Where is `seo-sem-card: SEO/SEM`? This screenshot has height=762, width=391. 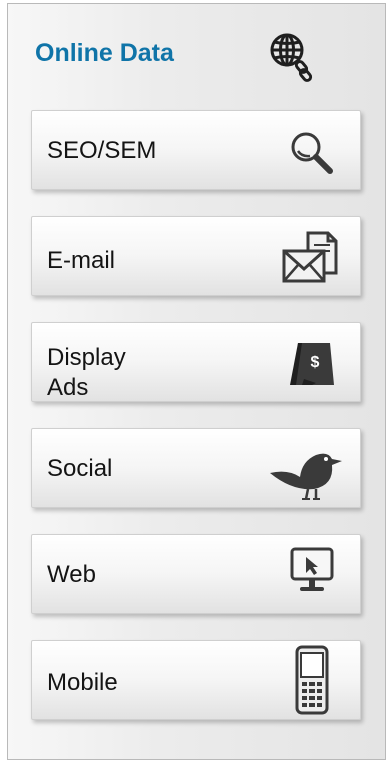
seo-sem-card: SEO/SEM is located at coordinates (196, 150).